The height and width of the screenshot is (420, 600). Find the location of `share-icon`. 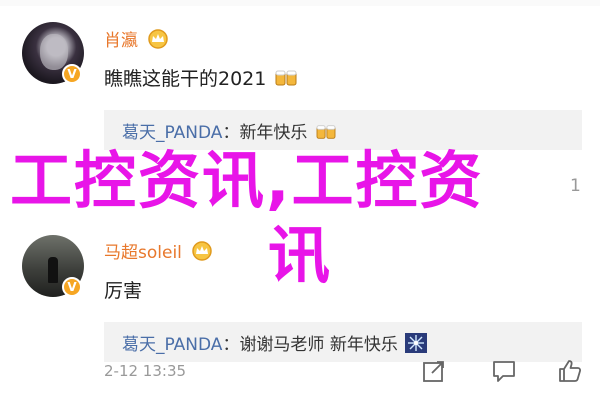

share-icon is located at coordinates (434, 371).